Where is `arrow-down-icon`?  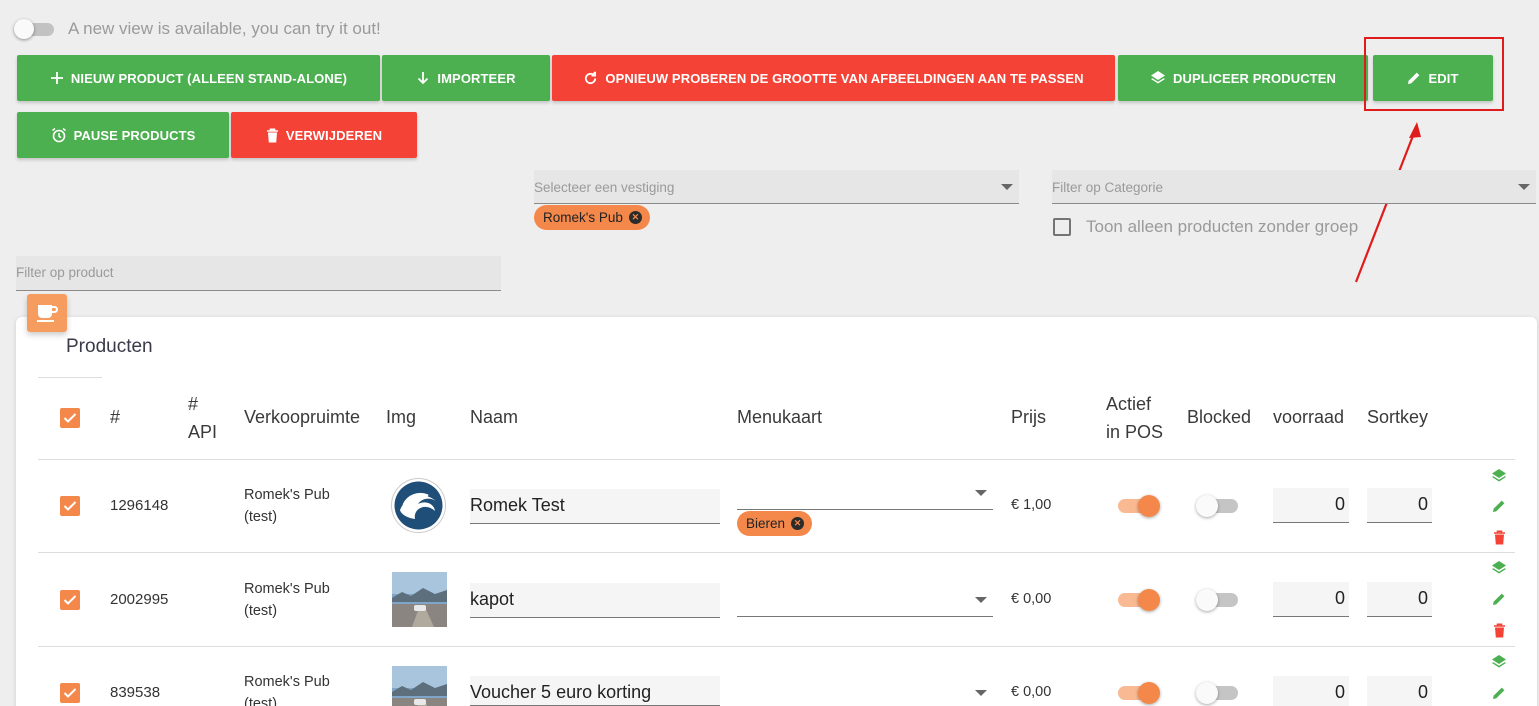 arrow-down-icon is located at coordinates (423, 78).